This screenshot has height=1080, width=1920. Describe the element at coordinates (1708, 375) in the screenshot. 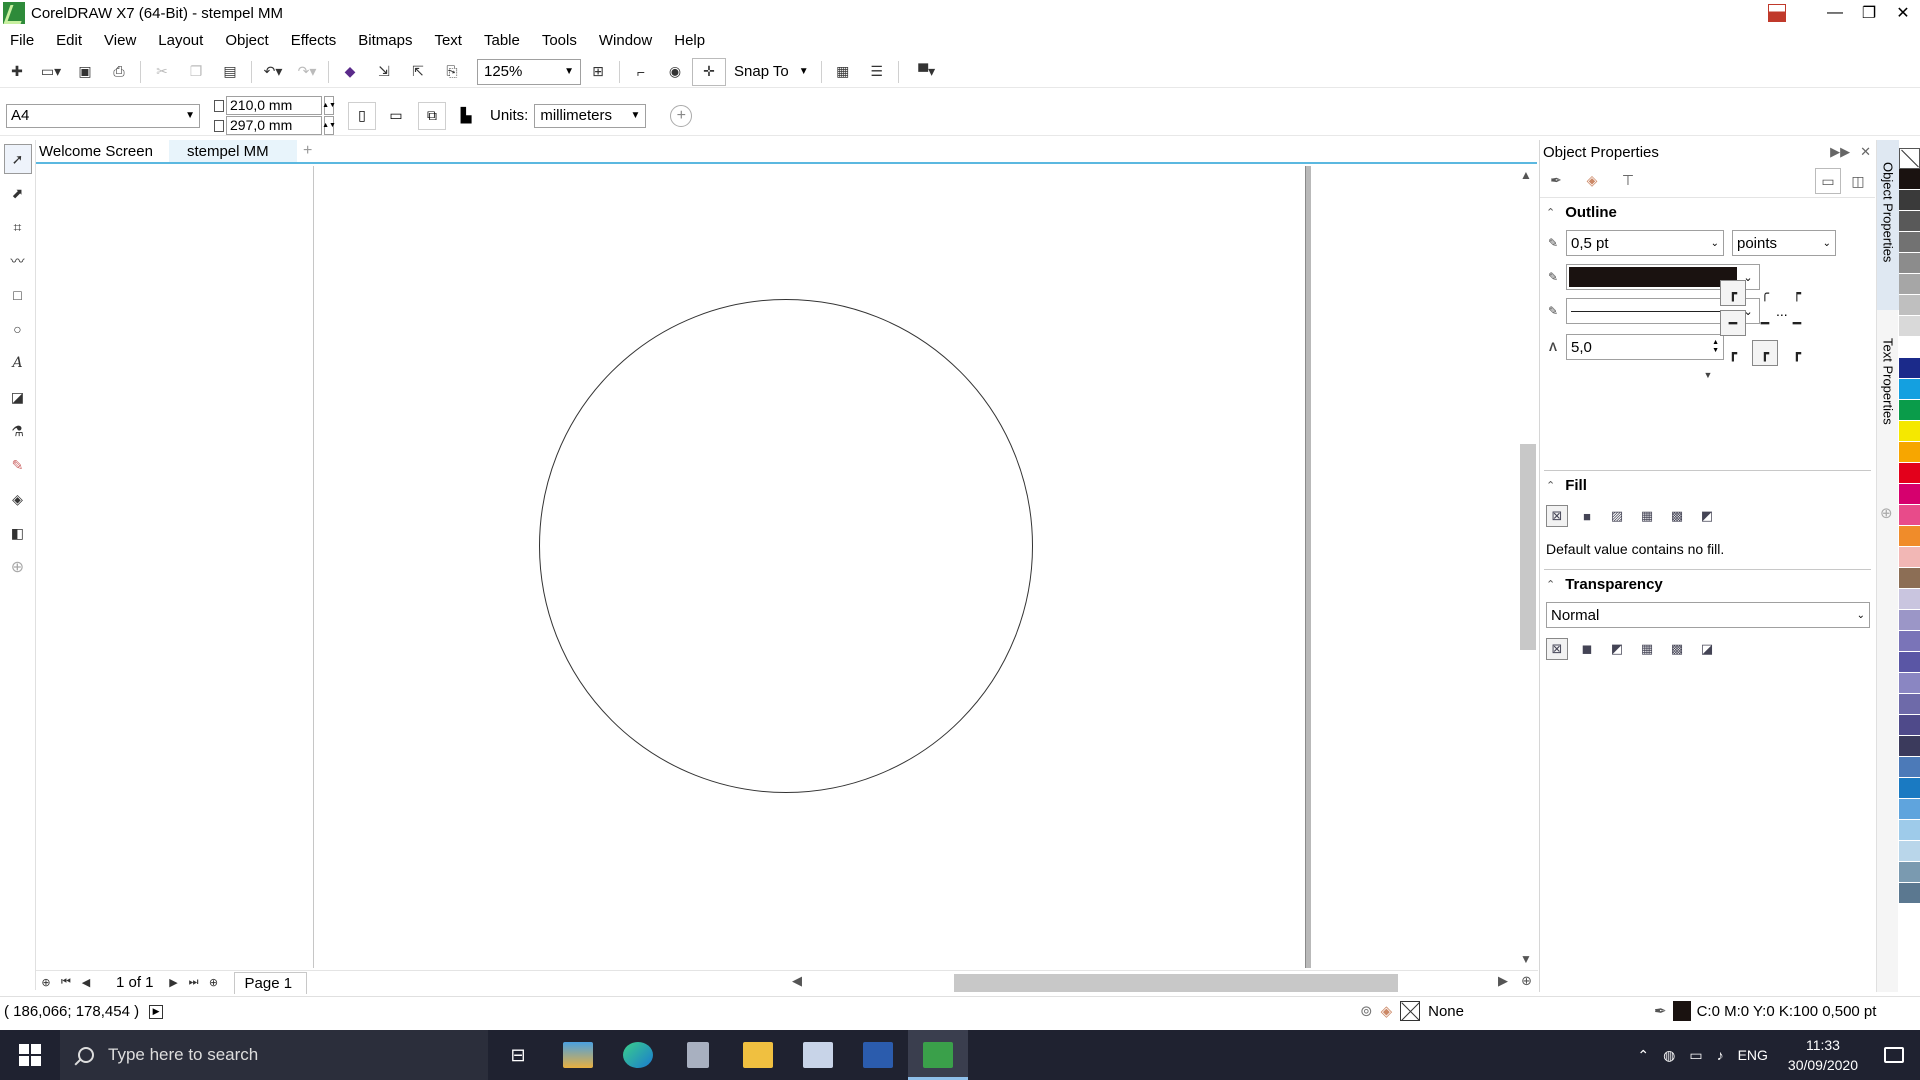

I see `expand-outline-icon: ▼` at that location.